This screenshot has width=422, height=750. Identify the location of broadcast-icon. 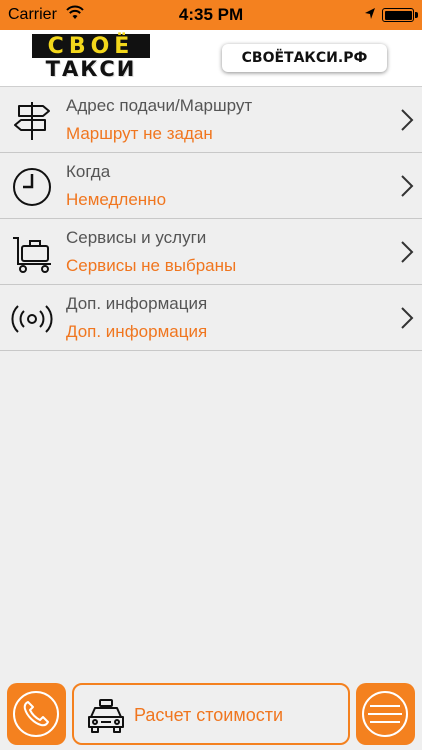
(32, 319).